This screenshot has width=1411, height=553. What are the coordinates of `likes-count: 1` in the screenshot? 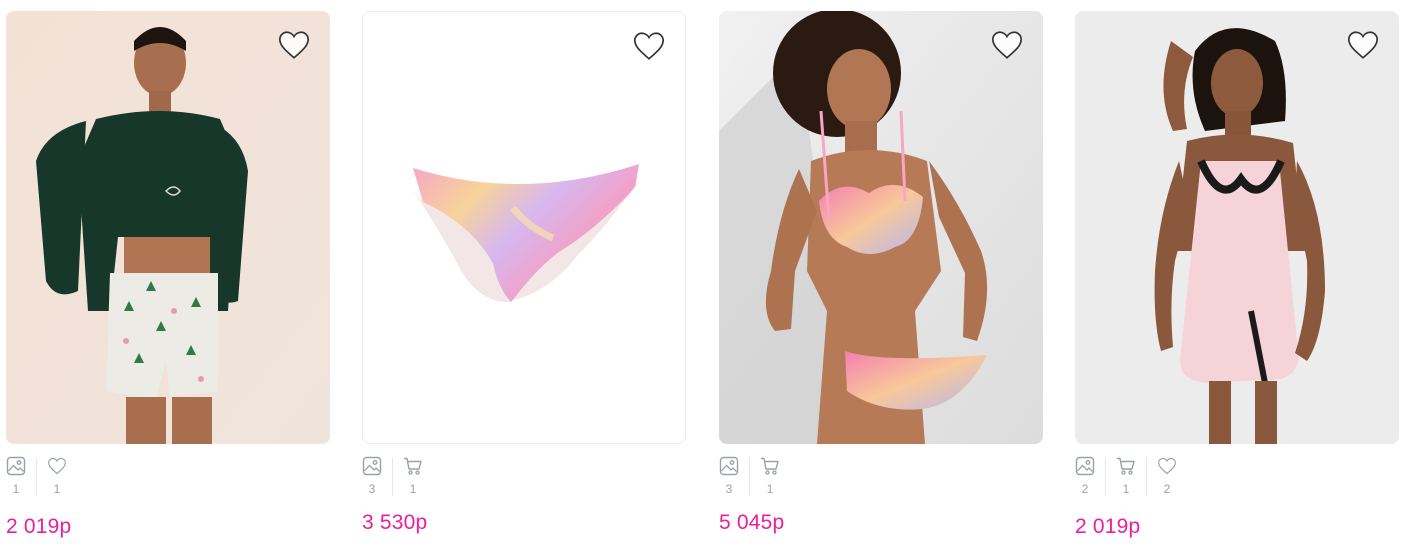 It's located at (57, 489).